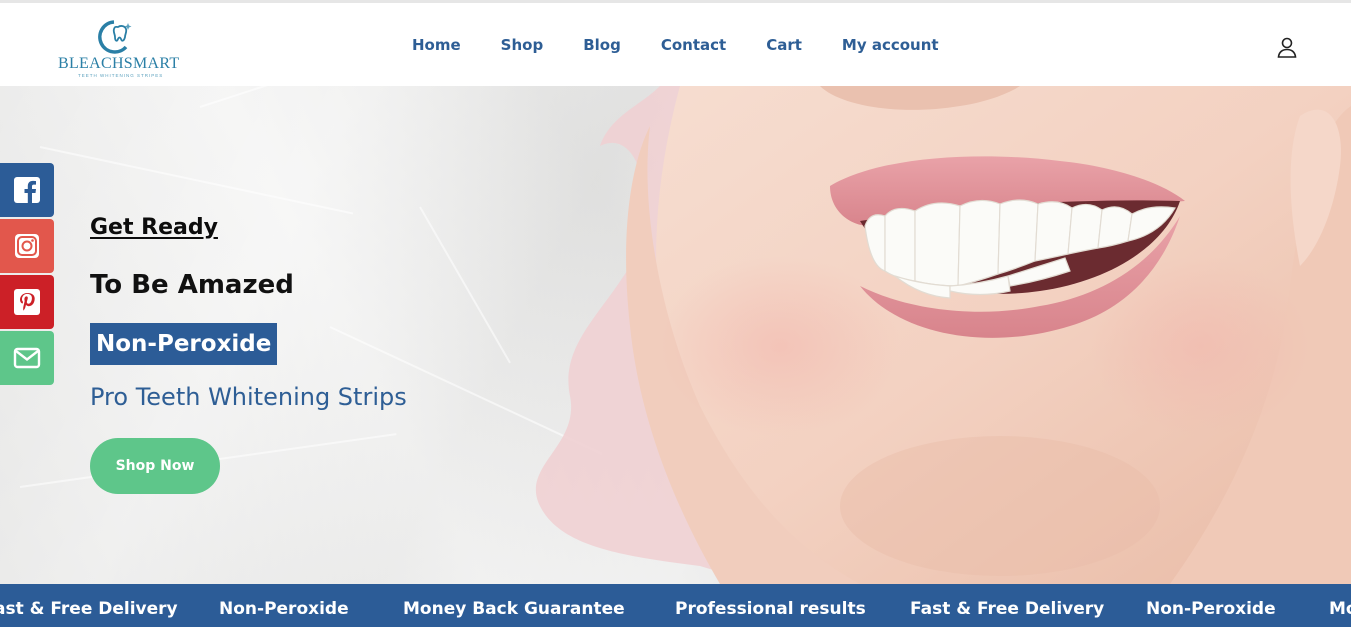 Image resolution: width=1351 pixels, height=627 pixels. What do you see at coordinates (514, 609) in the screenshot?
I see `ticker-item: Money Back Guarantee` at bounding box center [514, 609].